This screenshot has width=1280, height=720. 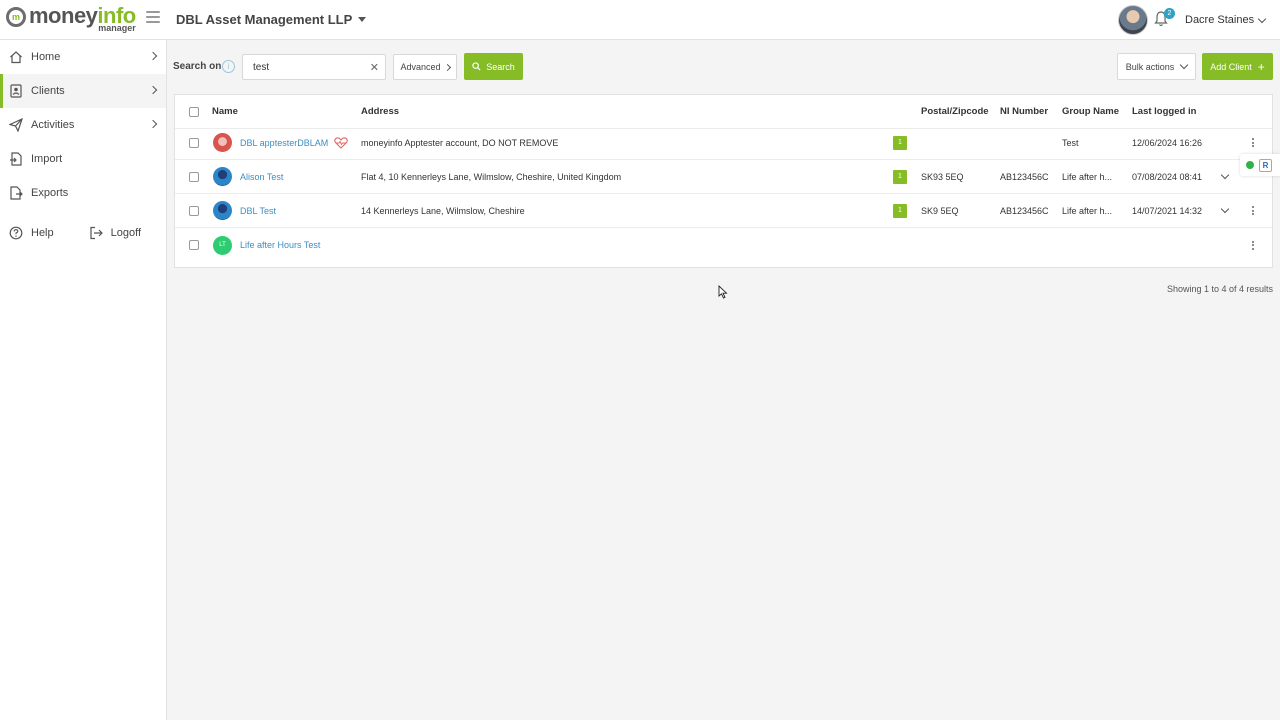 What do you see at coordinates (258, 211) in the screenshot?
I see `client-name-link: DBL Test` at bounding box center [258, 211].